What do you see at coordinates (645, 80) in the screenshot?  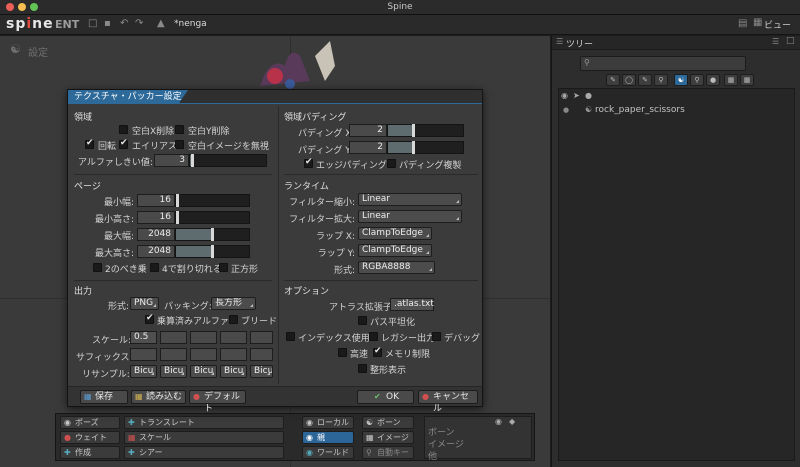 I see `filter-attachments-button: ✎` at bounding box center [645, 80].